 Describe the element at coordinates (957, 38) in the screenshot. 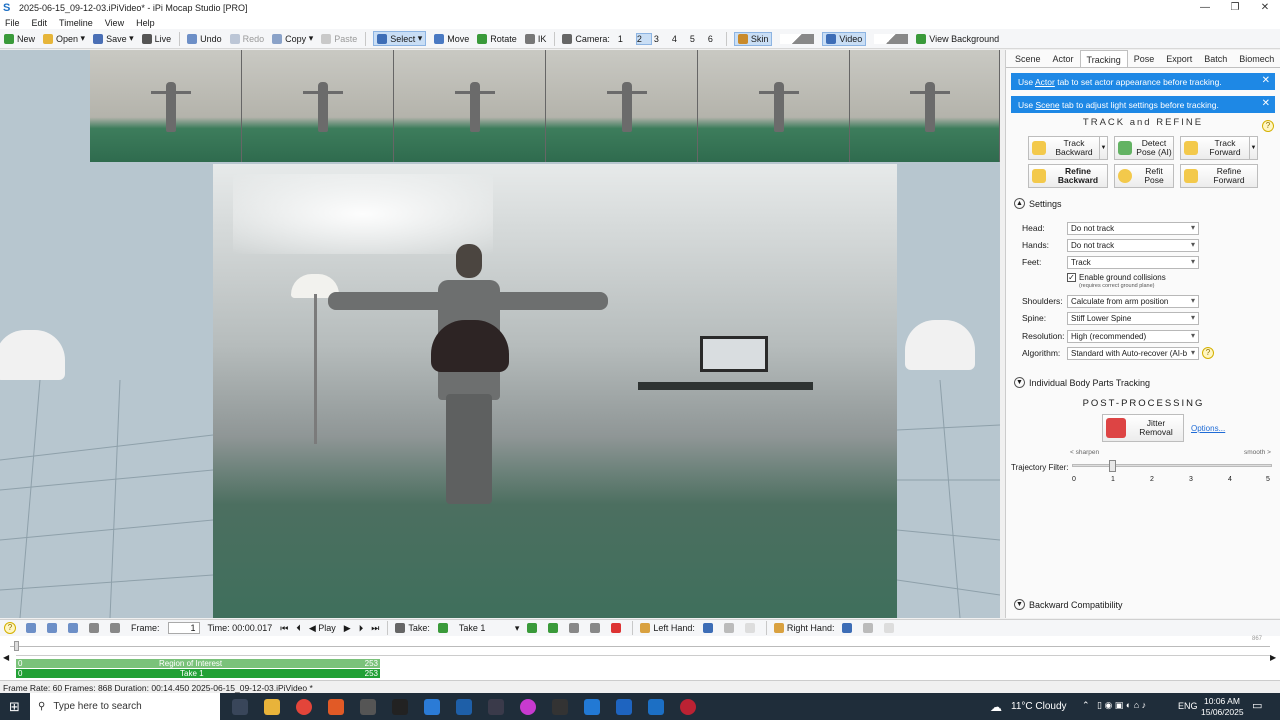

I see `view-background-button: View Background` at that location.